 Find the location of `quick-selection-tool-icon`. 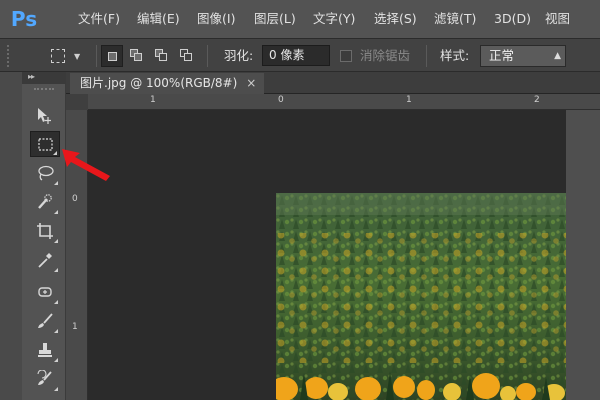

quick-selection-tool-icon is located at coordinates (45, 202).